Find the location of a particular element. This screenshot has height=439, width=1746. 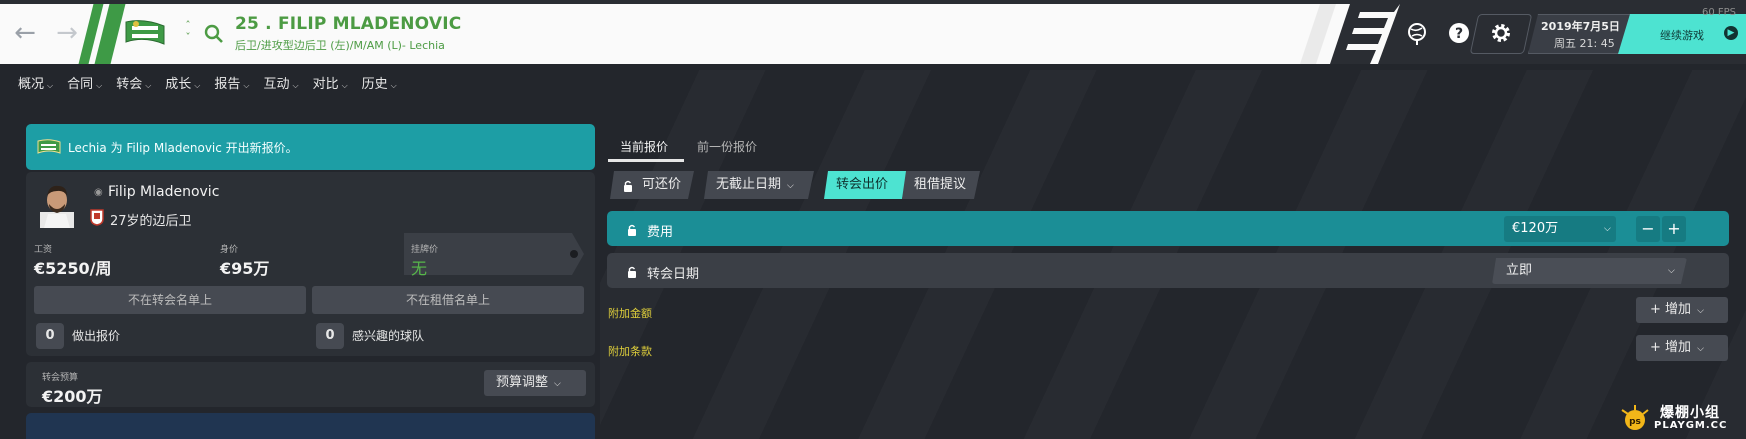

header-decoration is located at coordinates (1350, 34).